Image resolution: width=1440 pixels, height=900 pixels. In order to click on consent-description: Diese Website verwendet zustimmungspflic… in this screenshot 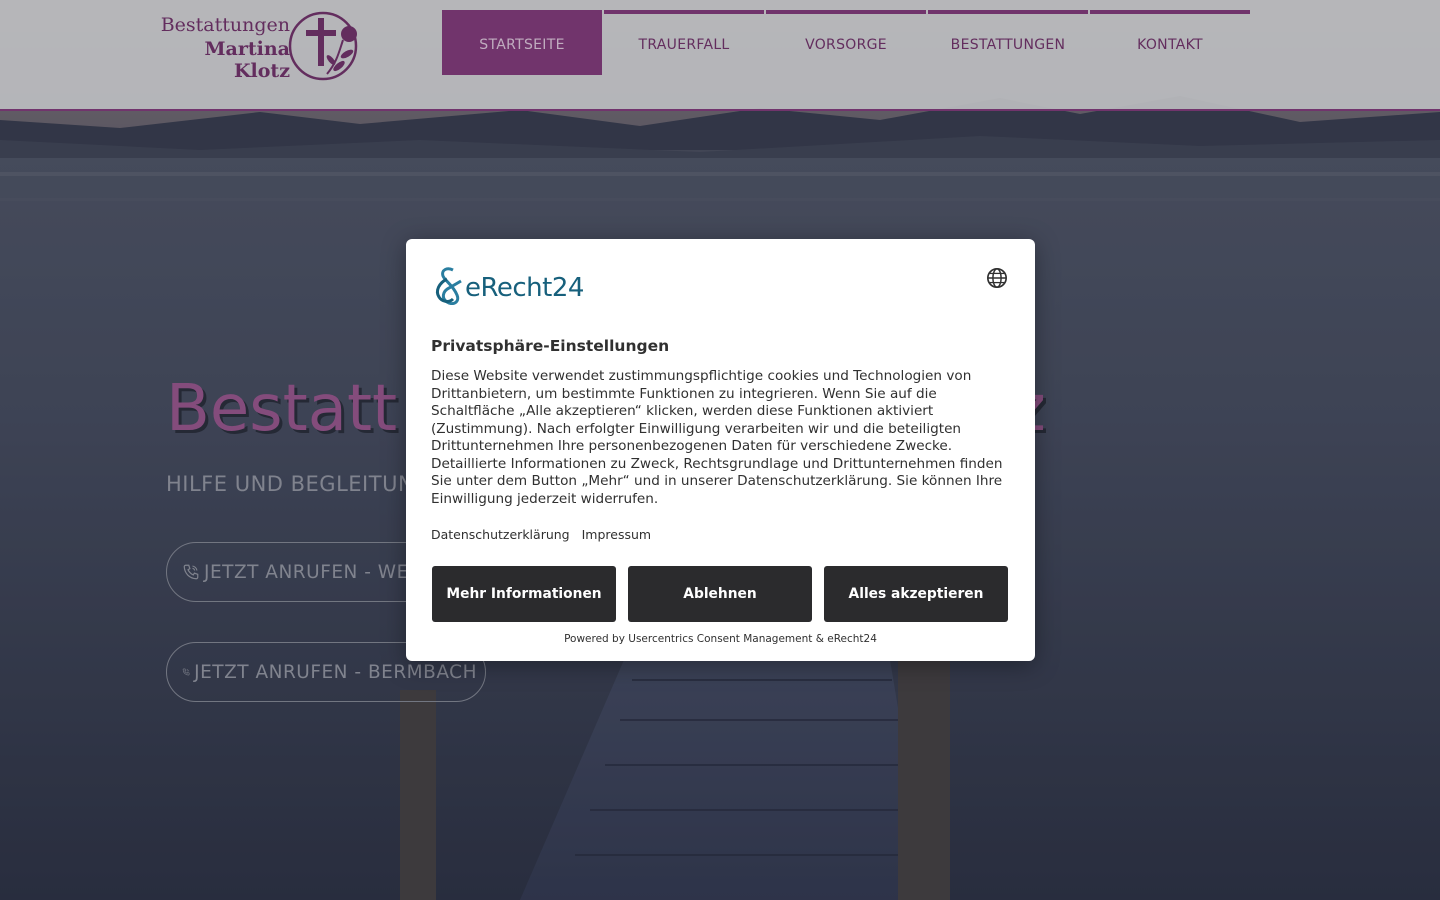, I will do `click(717, 437)`.